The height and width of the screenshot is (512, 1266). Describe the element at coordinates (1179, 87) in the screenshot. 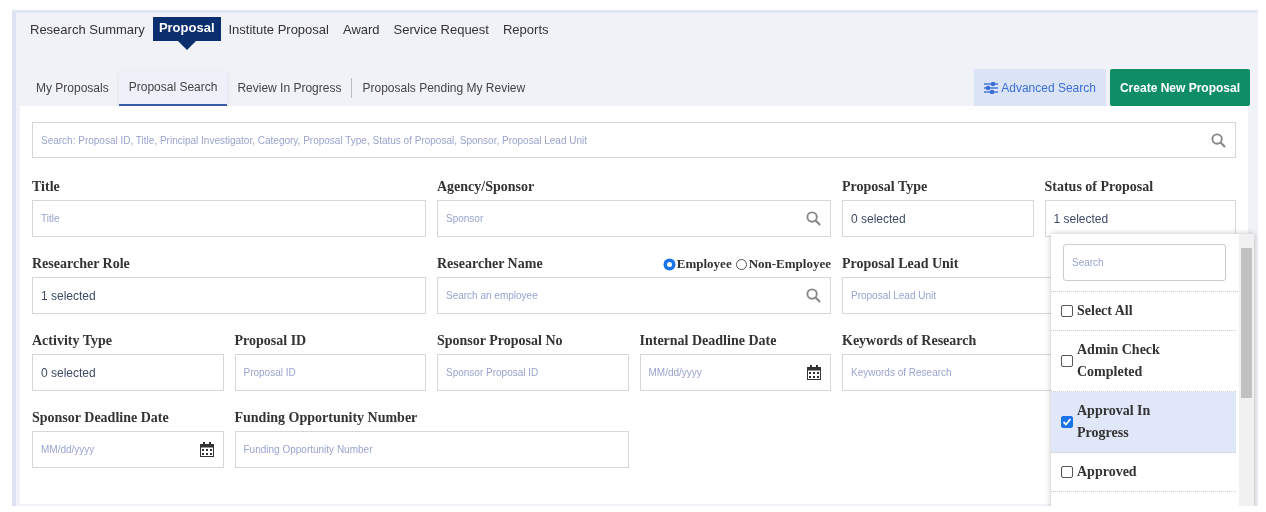

I see `create-proposal-button: Create New Proposal` at that location.